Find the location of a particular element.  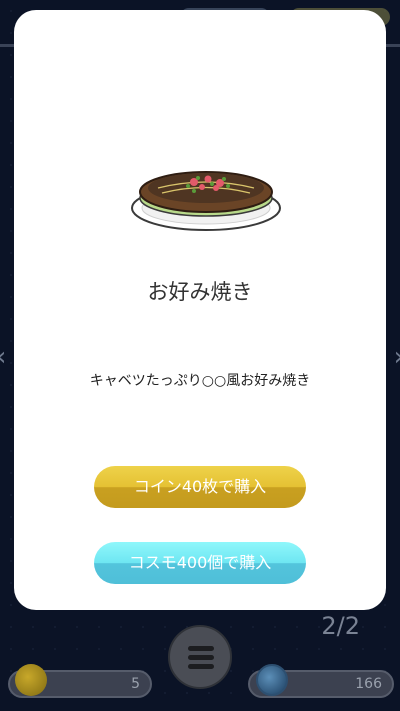

buy-with-cosmo-button: コスモ400個で購入 is located at coordinates (200, 563).